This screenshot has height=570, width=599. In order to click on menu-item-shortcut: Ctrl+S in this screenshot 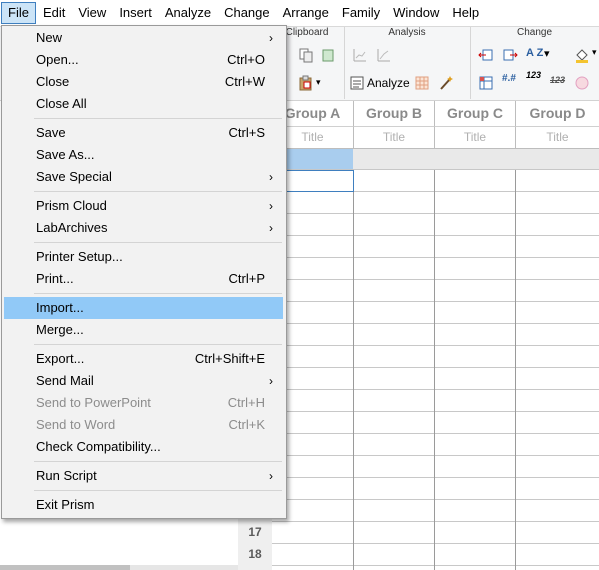, I will do `click(246, 132)`.